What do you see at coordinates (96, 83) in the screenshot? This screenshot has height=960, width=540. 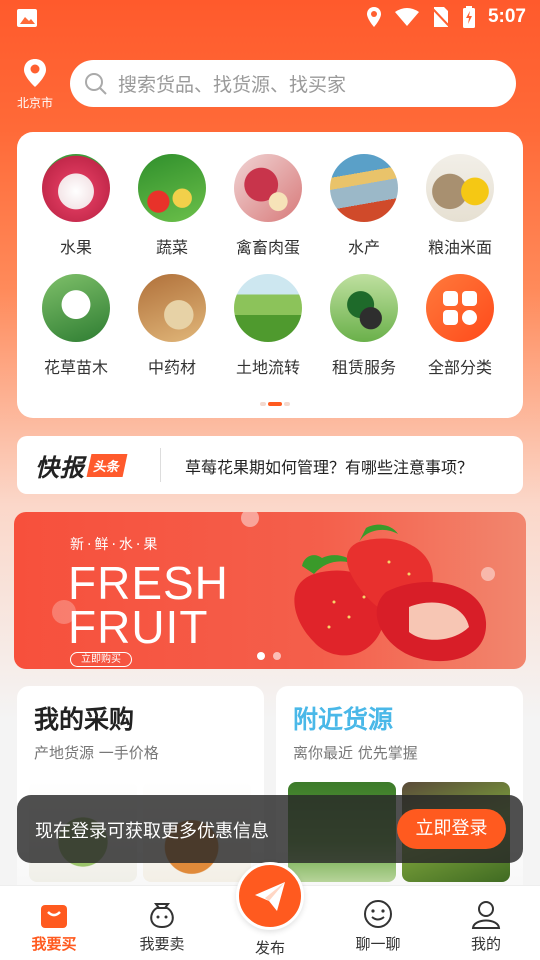 I see `search-icon` at bounding box center [96, 83].